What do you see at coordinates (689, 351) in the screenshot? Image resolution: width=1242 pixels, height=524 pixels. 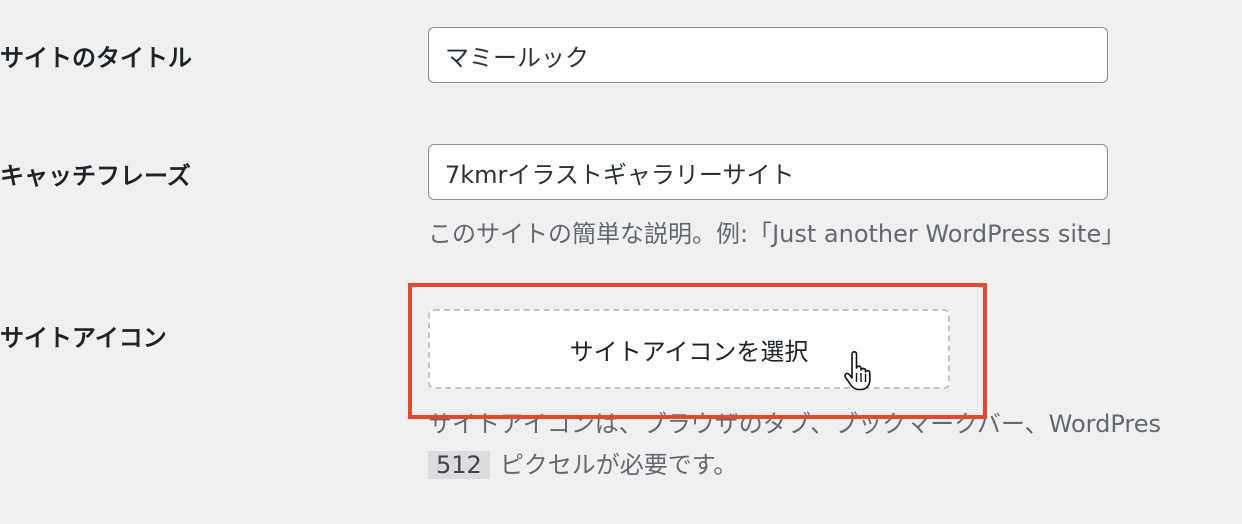 I see `select-site-icon-button-label: サイトアイコンを選択` at bounding box center [689, 351].